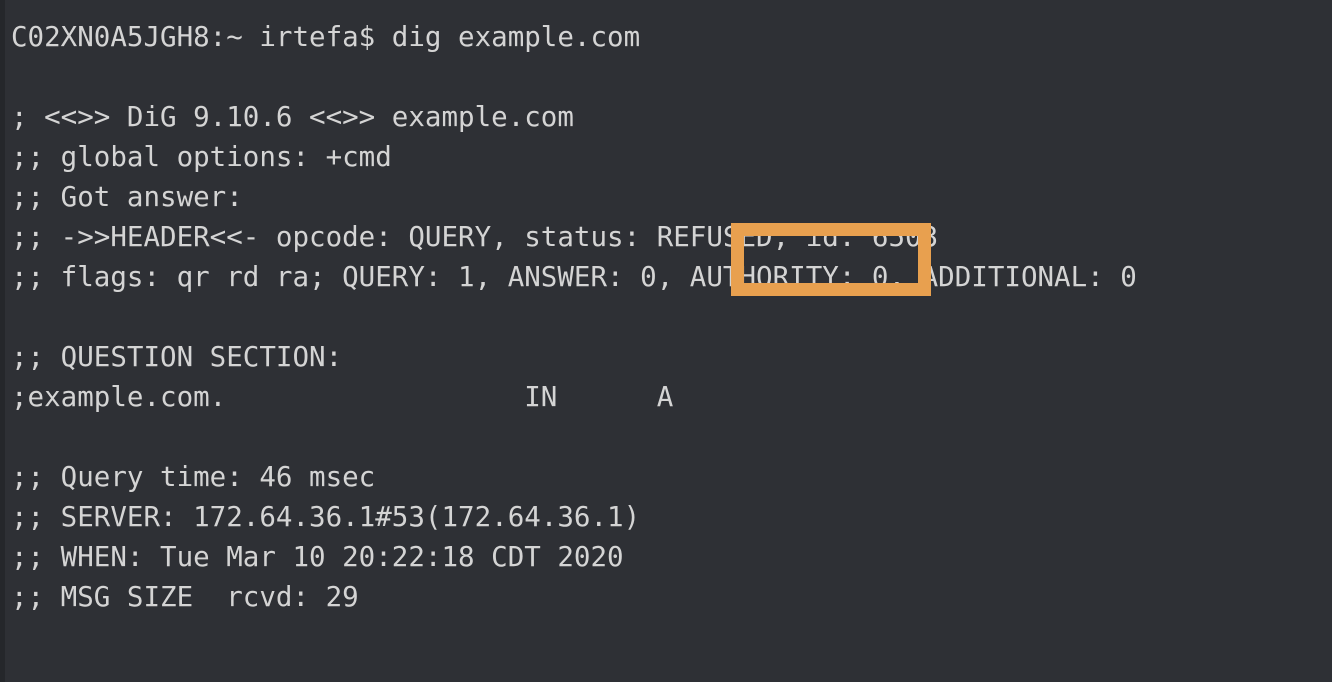 The width and height of the screenshot is (1332, 682). What do you see at coordinates (193, 477) in the screenshot?
I see `terminal-line-query-time: ;; Query time: 46 msec` at bounding box center [193, 477].